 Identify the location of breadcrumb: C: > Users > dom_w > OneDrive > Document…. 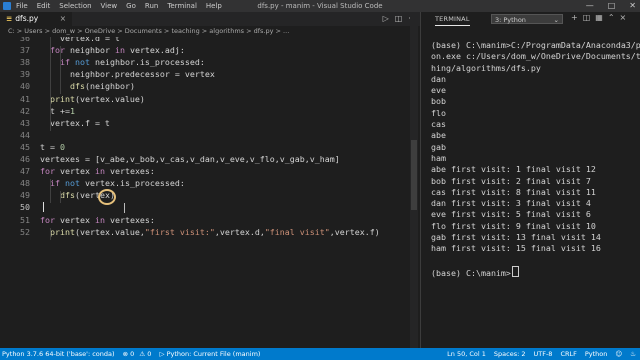
(210, 31).